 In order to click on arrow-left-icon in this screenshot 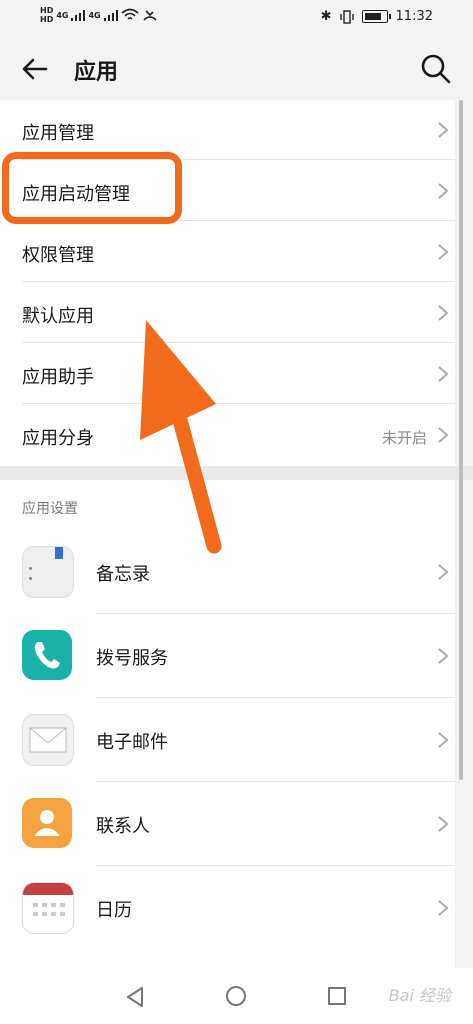, I will do `click(35, 69)`.